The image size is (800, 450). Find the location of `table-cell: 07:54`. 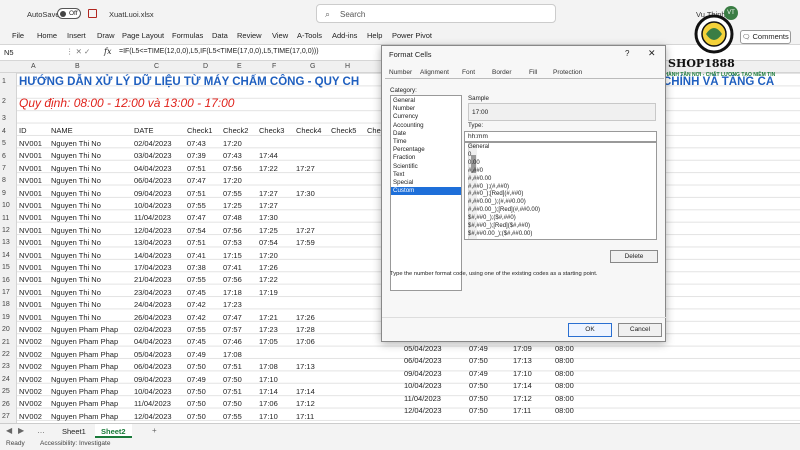

table-cell: 07:54 is located at coordinates (196, 230).